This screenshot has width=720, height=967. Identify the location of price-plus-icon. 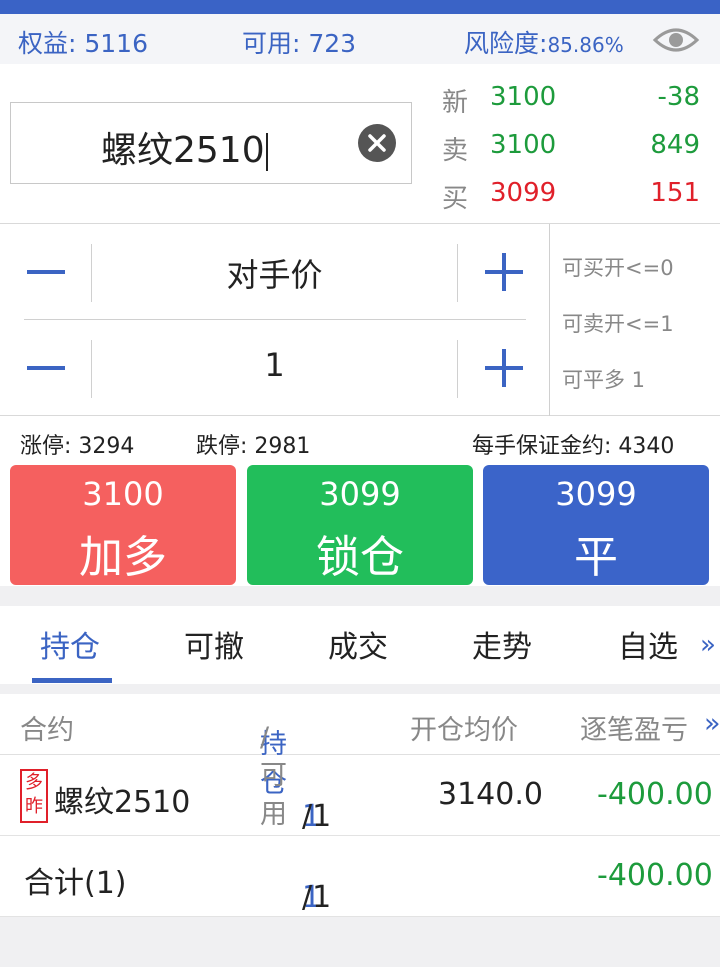
(504, 272).